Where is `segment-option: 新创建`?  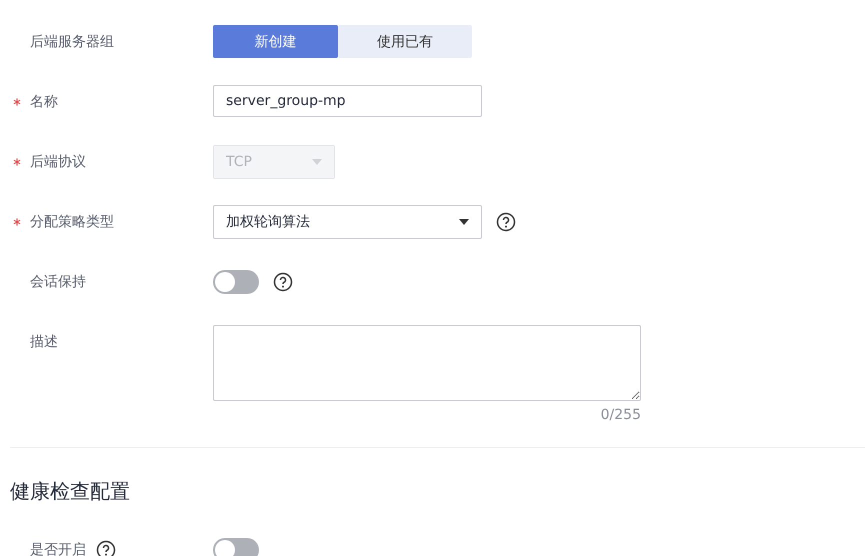
segment-option: 新创建 is located at coordinates (275, 41).